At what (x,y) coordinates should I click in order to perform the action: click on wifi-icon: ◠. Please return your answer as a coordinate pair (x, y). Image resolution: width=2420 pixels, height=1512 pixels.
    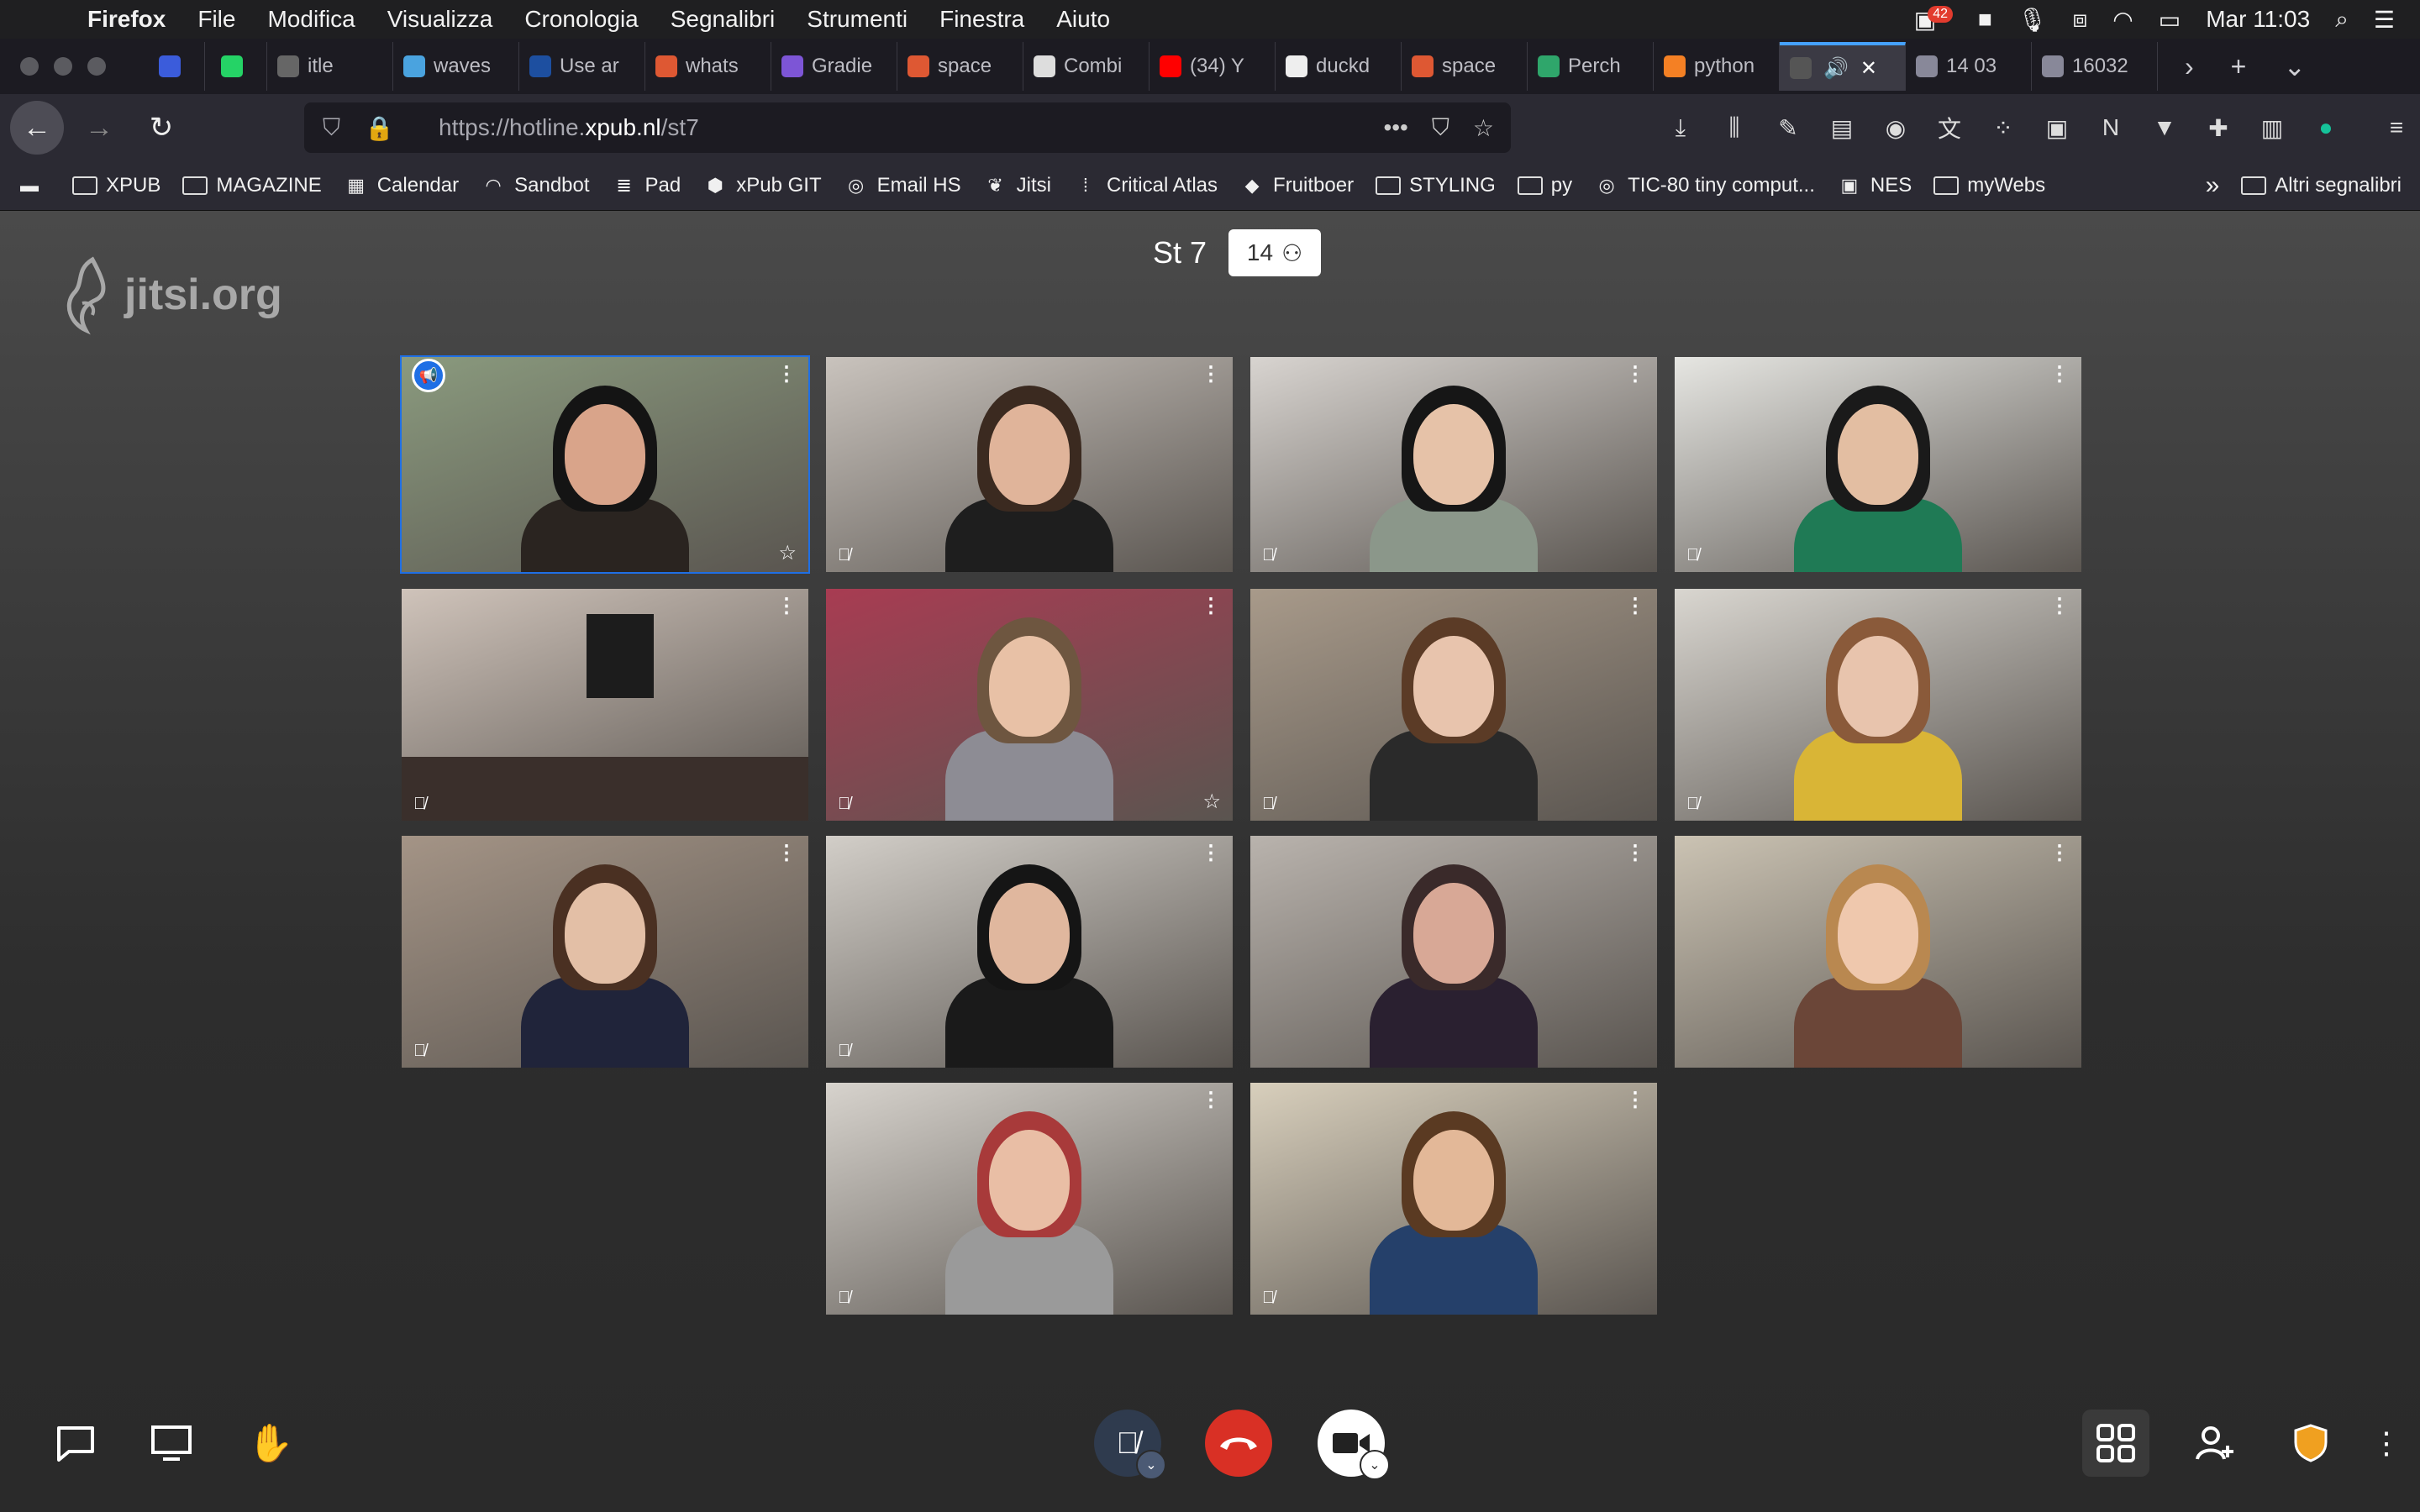
    Looking at the image, I should click on (2122, 20).